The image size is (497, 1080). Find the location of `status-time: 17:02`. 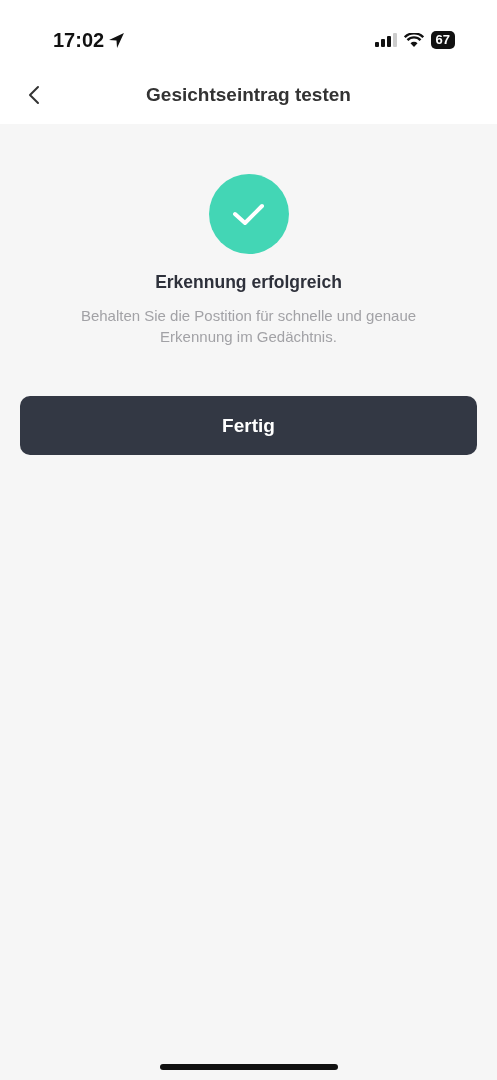

status-time: 17:02 is located at coordinates (79, 40).